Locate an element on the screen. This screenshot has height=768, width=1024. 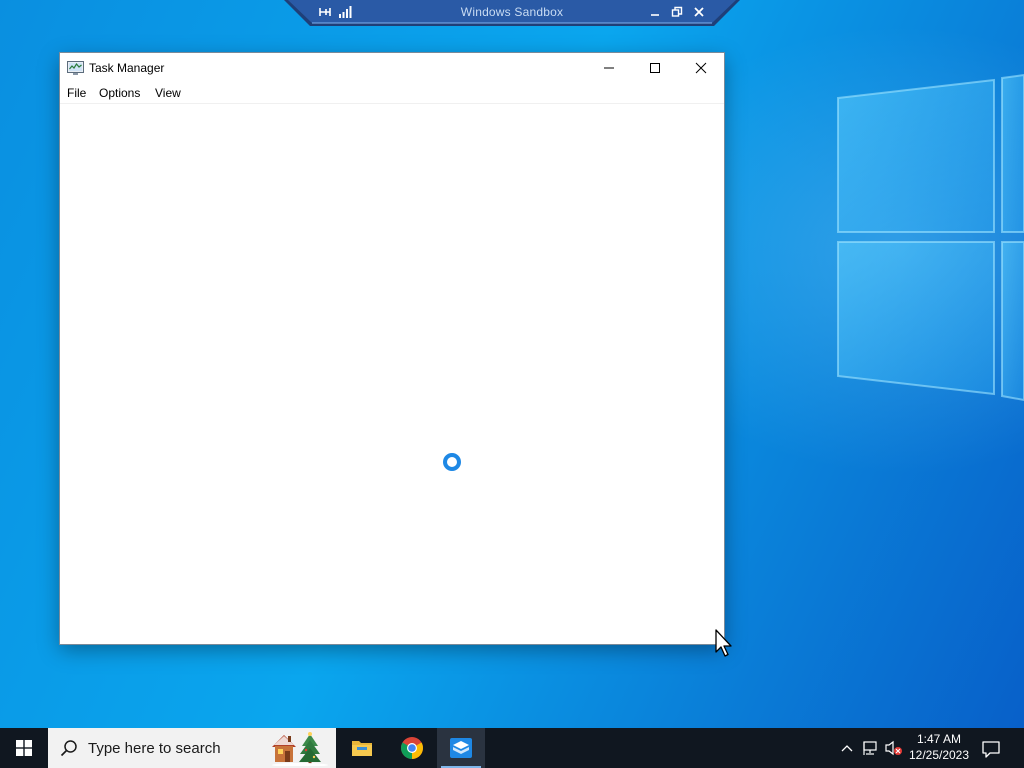
search-placeholder: Type here to search is located at coordinates (154, 748).